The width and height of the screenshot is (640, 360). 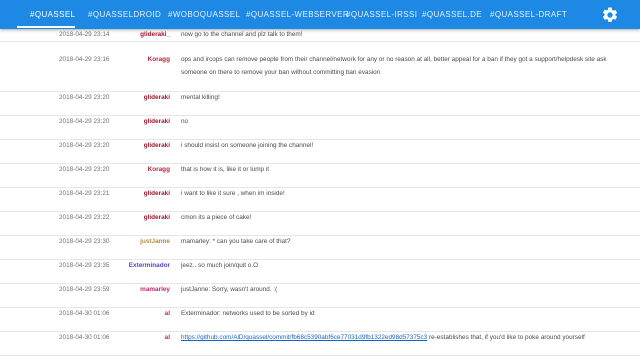 I want to click on message-text: that is how it is, like it or lump it, so click(x=225, y=169).